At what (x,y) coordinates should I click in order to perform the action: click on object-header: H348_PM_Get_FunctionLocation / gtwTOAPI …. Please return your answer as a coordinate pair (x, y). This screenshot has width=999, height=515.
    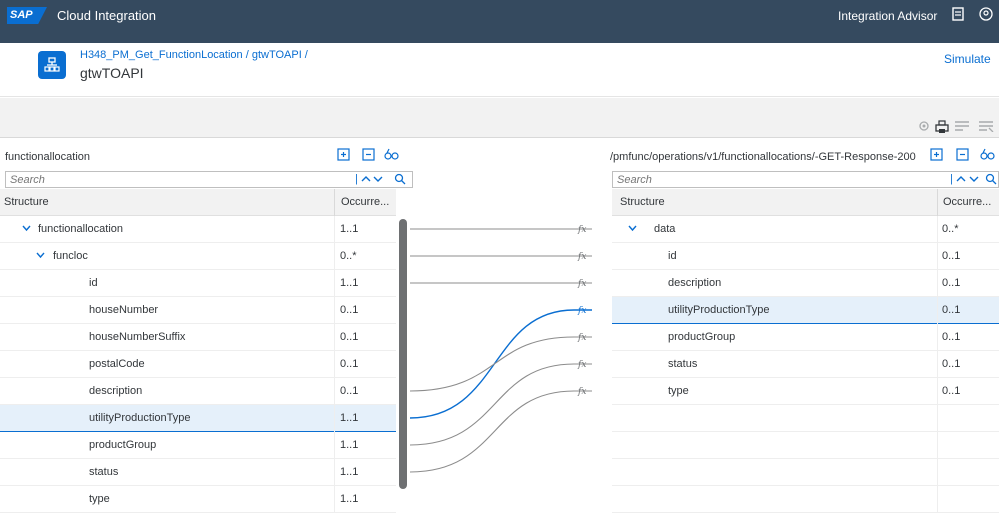
    Looking at the image, I should click on (499, 70).